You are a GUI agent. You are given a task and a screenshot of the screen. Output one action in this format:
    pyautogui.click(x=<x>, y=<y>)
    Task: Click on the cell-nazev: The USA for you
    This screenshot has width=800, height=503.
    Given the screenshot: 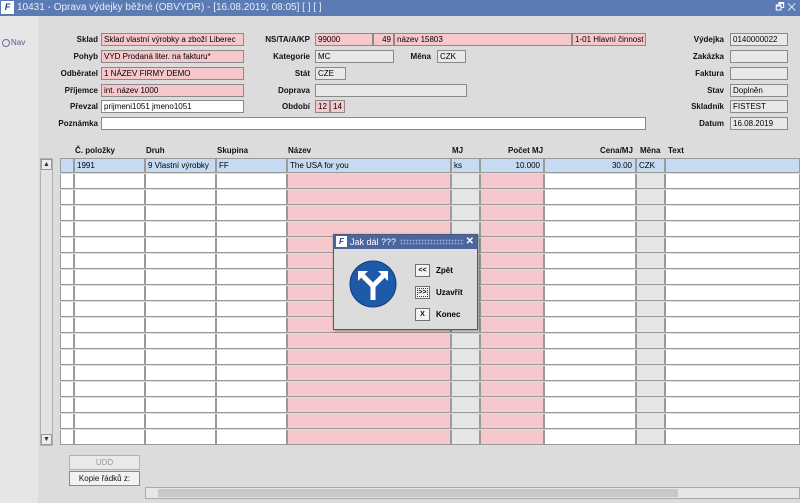 What is the action you would take?
    pyautogui.click(x=369, y=165)
    